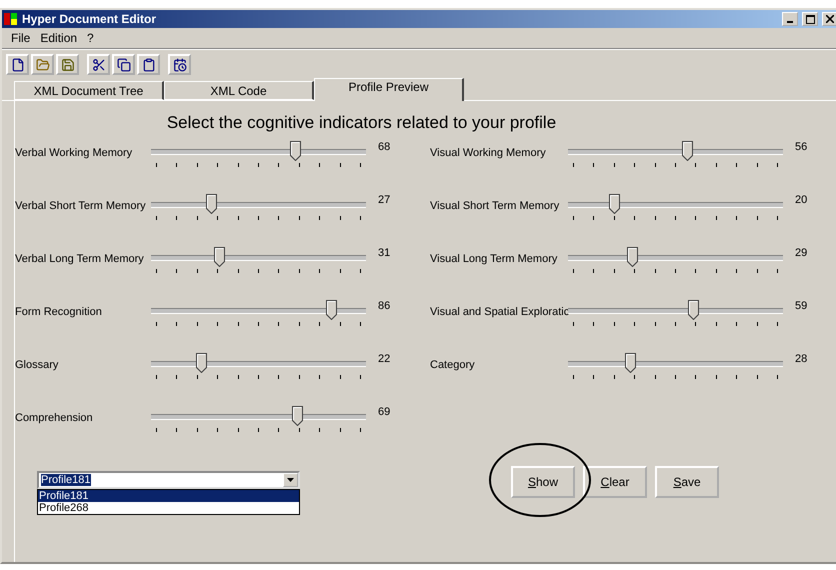 The width and height of the screenshot is (836, 570). I want to click on minimize-button, so click(790, 19).